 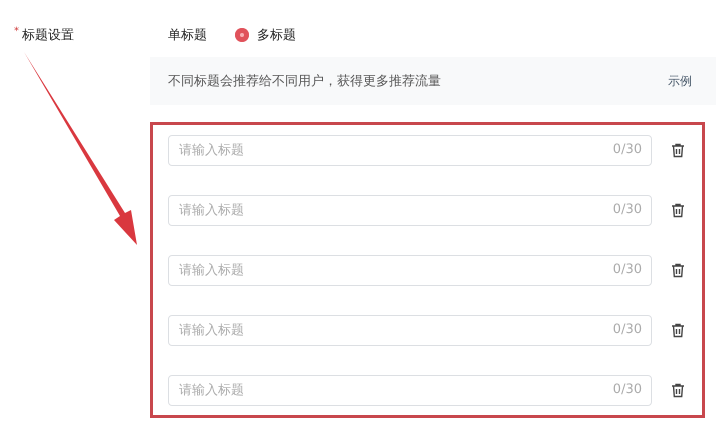 What do you see at coordinates (680, 81) in the screenshot?
I see `example-link: 示例` at bounding box center [680, 81].